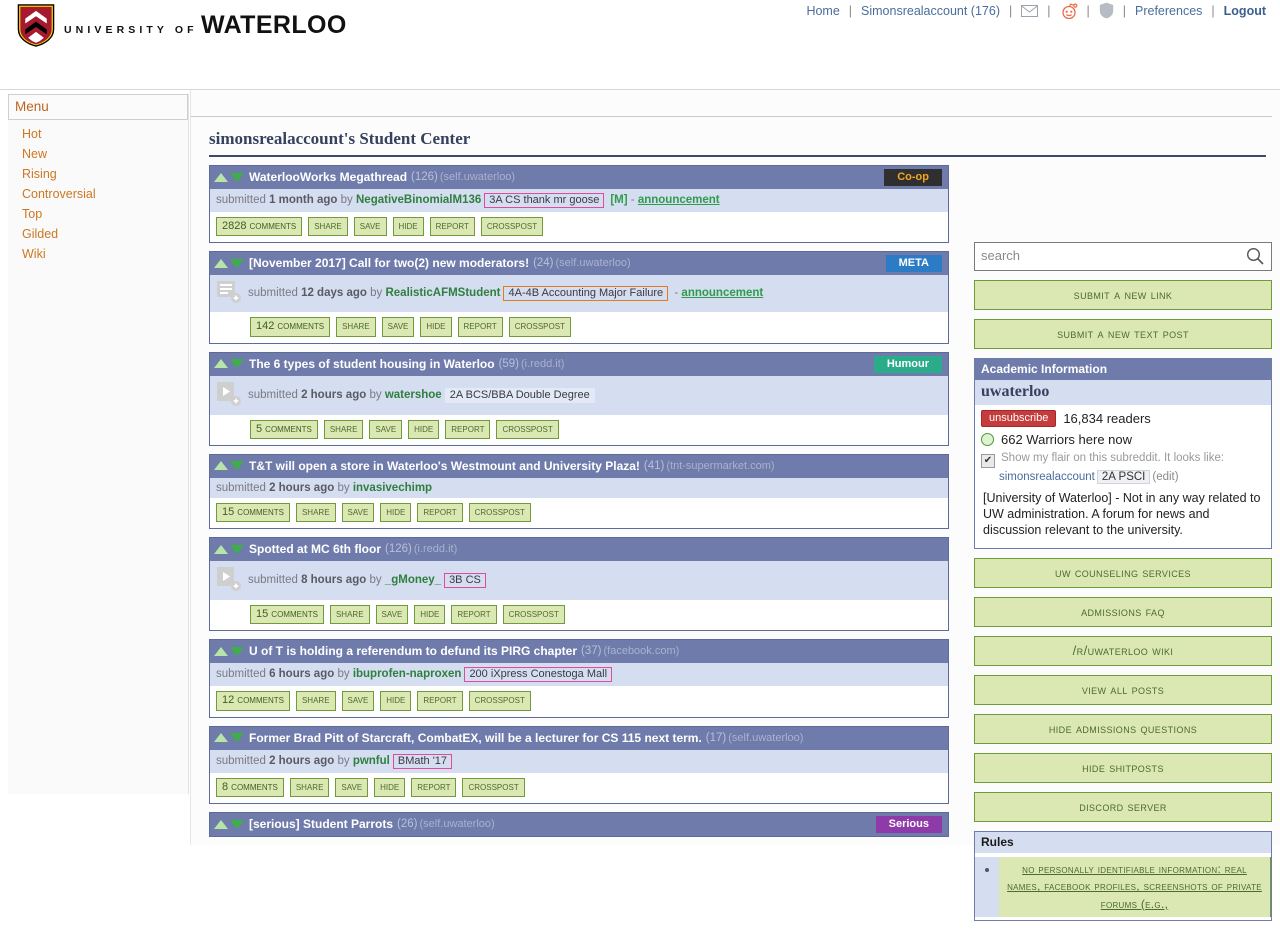 The height and width of the screenshot is (930, 1280). Describe the element at coordinates (413, 395) in the screenshot. I see `post-author: watershoe` at that location.